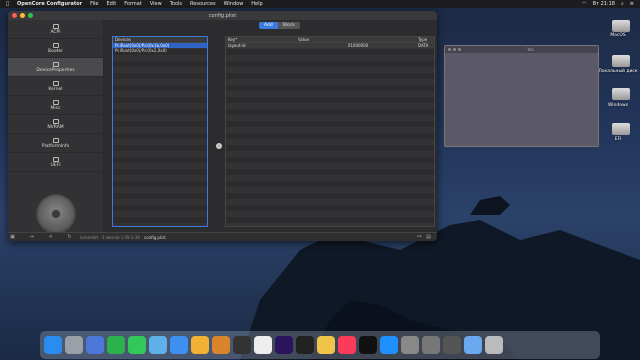 The height and width of the screenshot is (360, 640). I want to click on sidebar-item-label: UEFI, so click(55, 165).